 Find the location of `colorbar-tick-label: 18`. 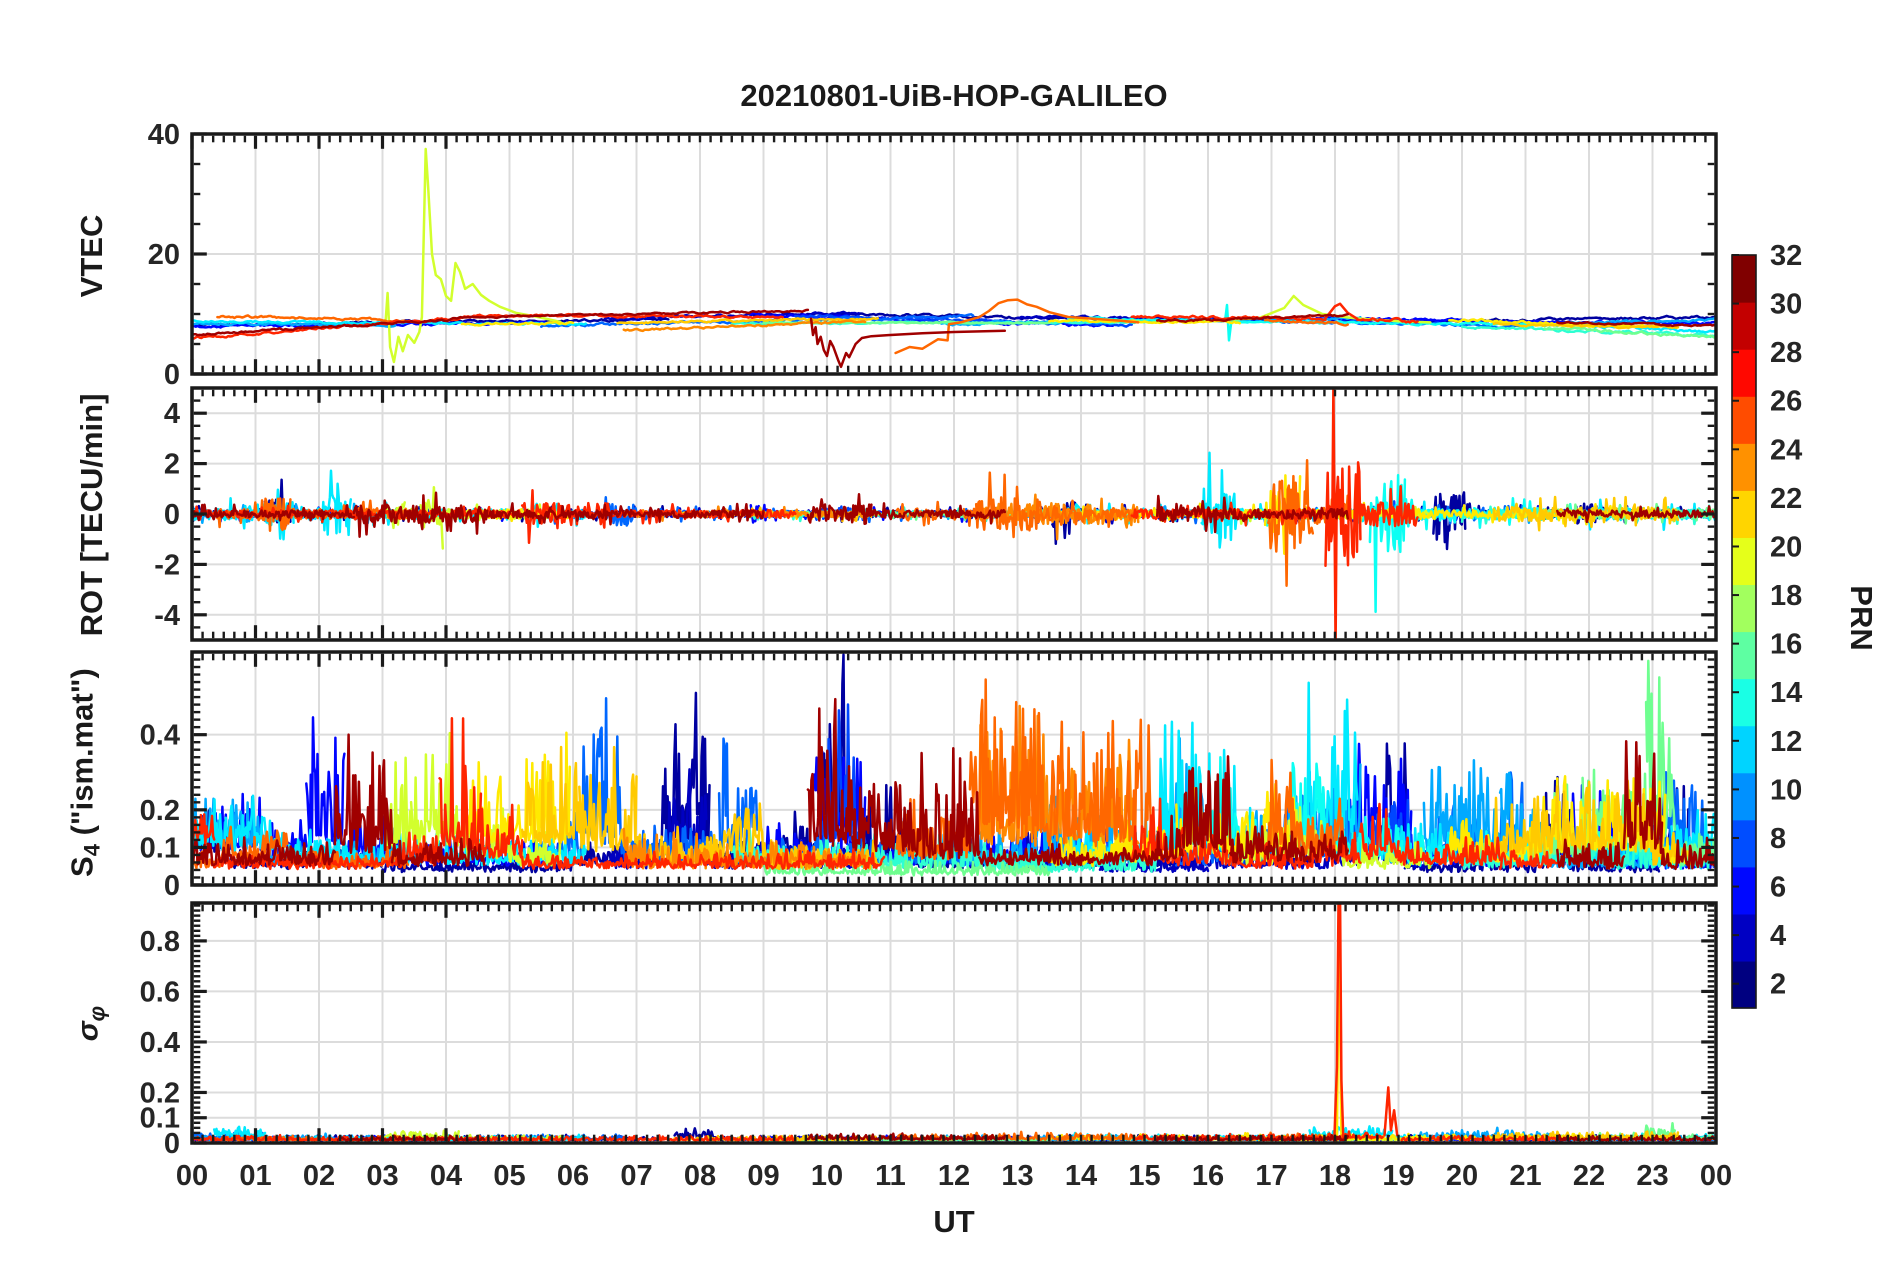

colorbar-tick-label: 18 is located at coordinates (1786, 596).